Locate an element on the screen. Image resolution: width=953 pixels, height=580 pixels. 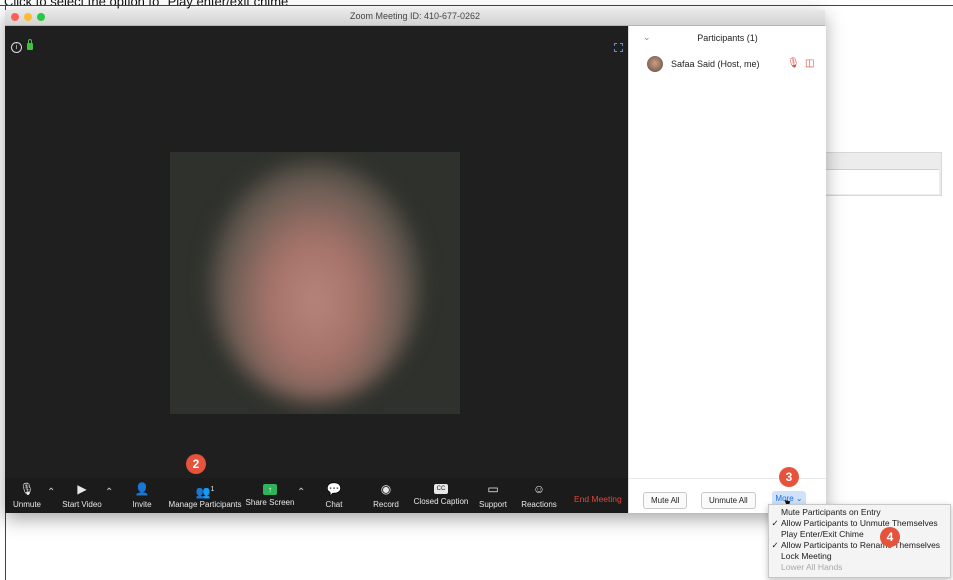
start-video-label: Start Video is located at coordinates (82, 504).